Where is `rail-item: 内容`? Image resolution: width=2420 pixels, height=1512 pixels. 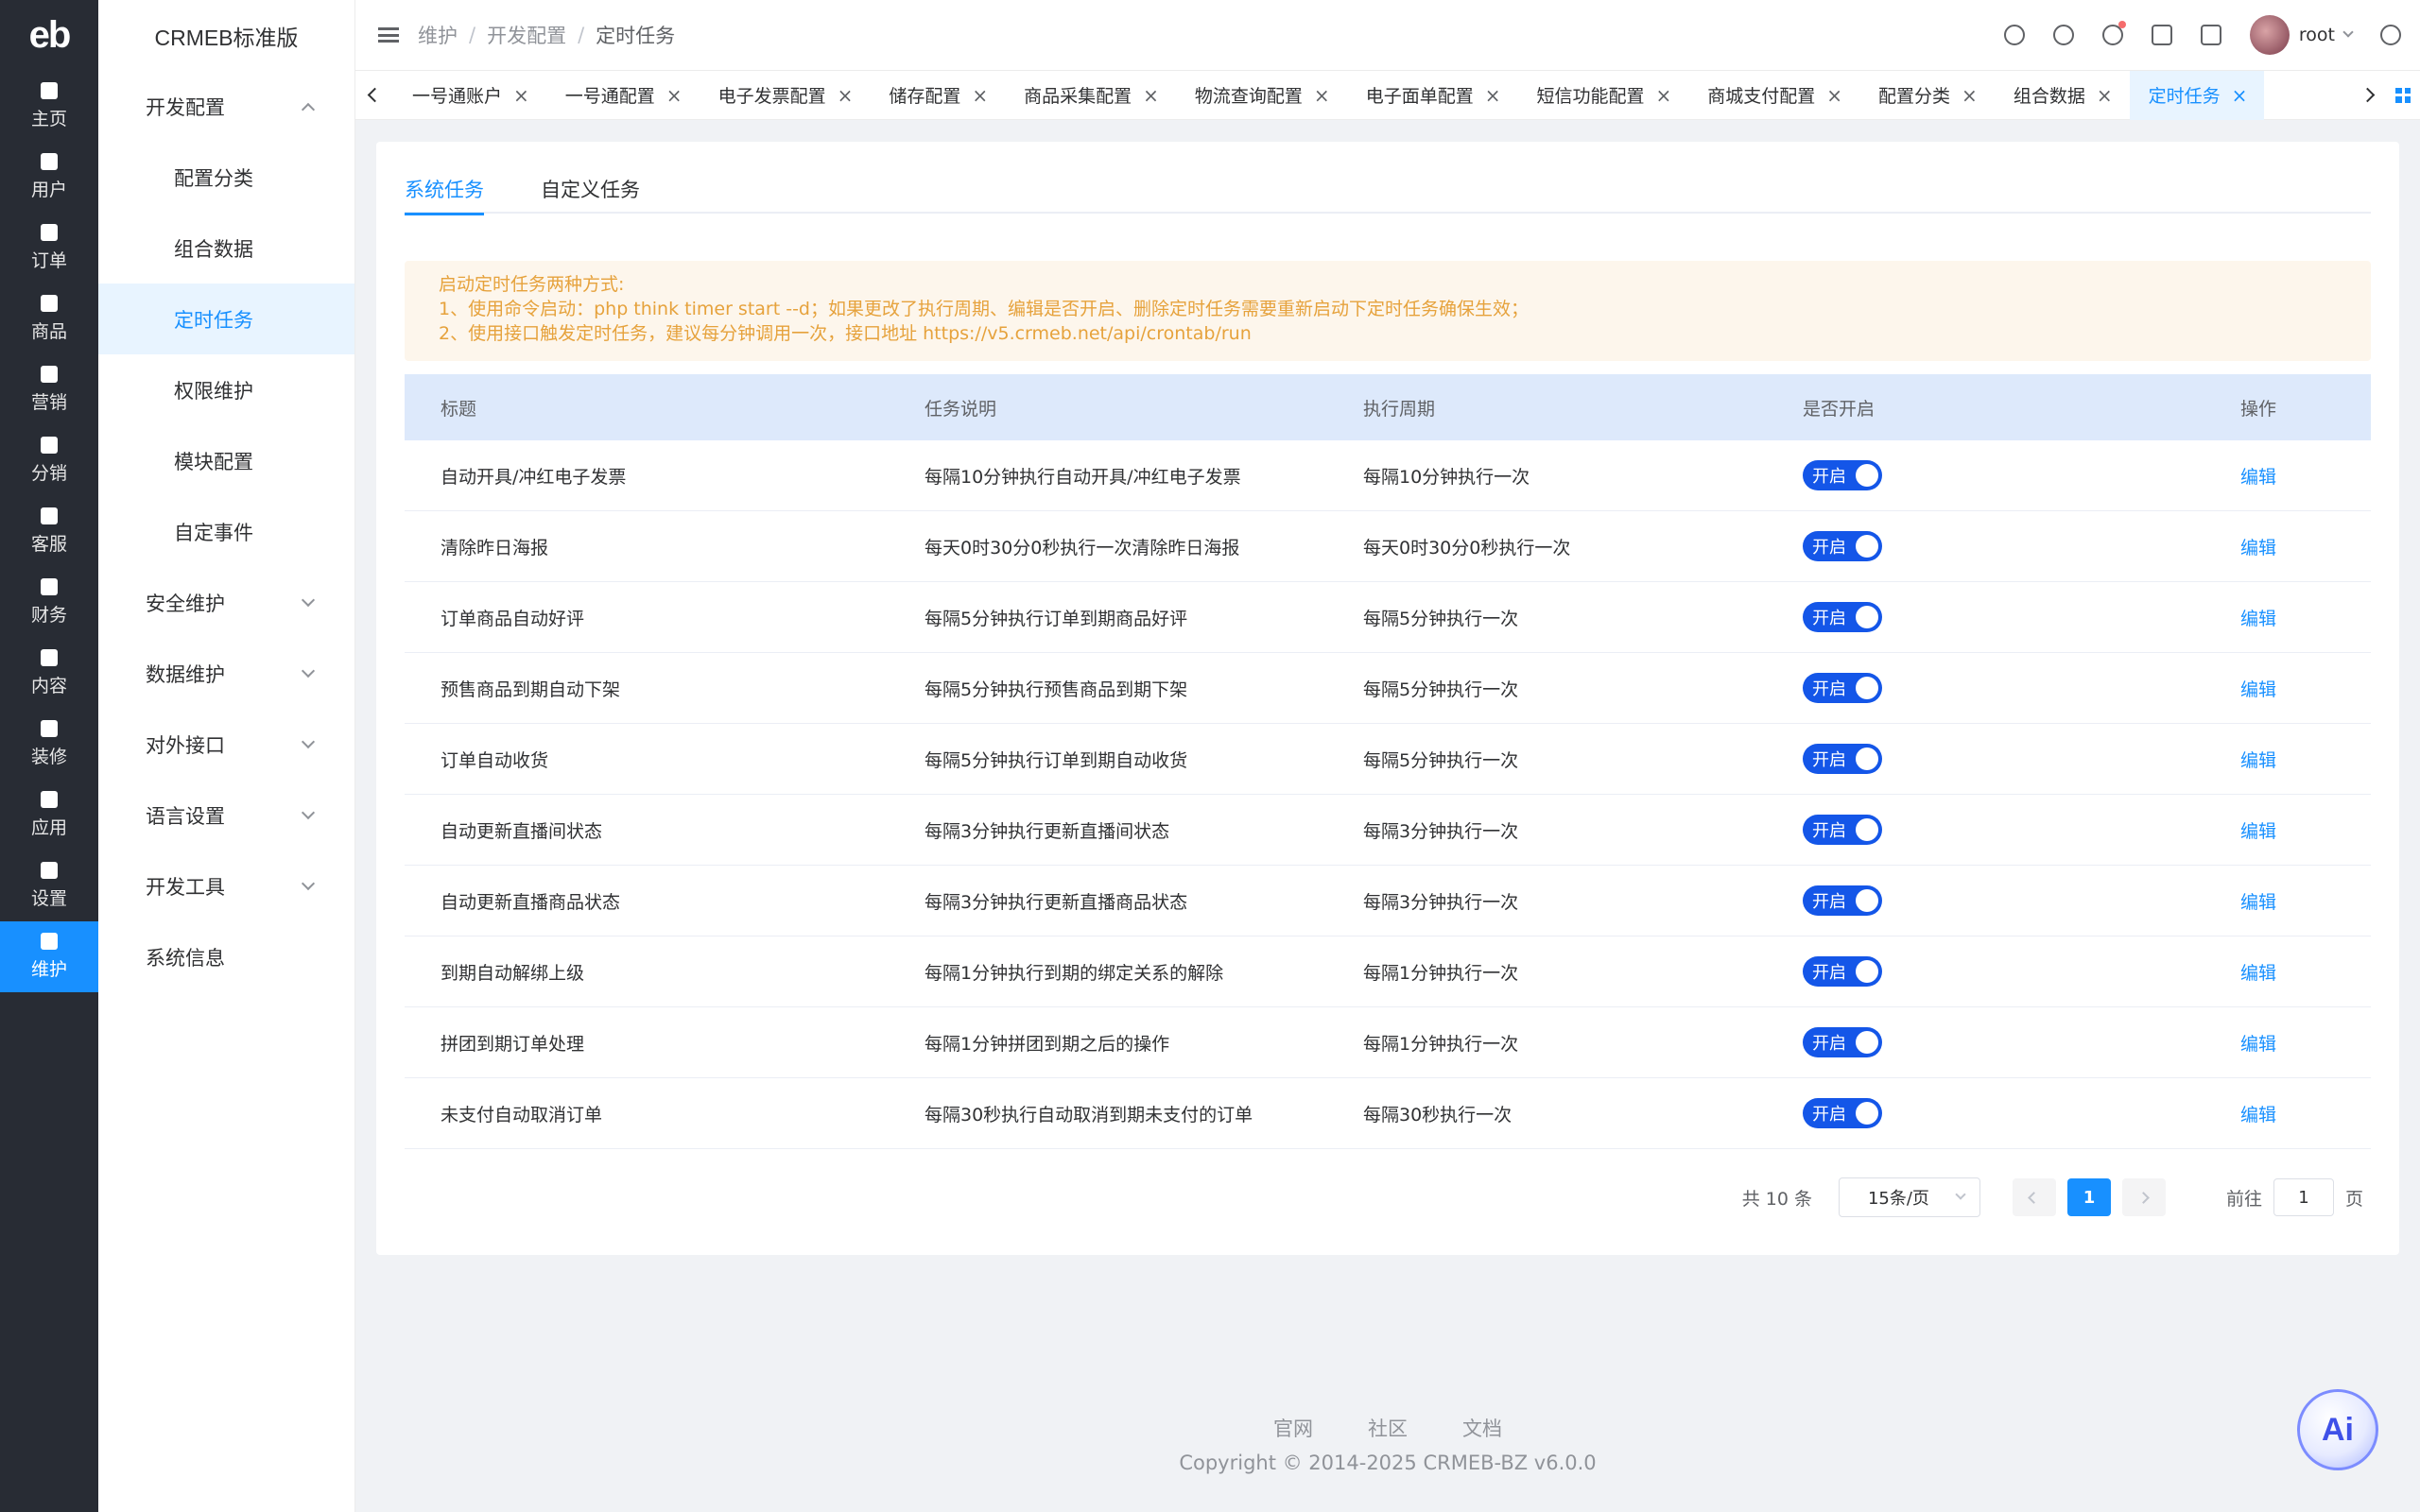 rail-item: 内容 is located at coordinates (49, 673).